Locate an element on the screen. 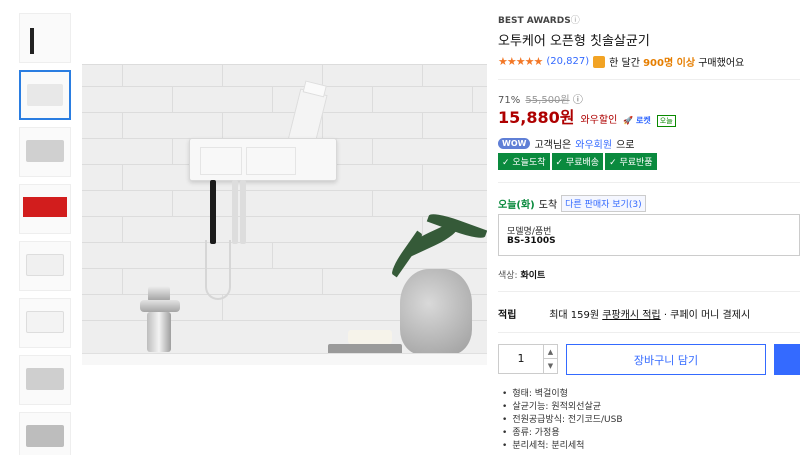 Image resolution: width=800 pixels, height=455 pixels. info-icon: ⓘ is located at coordinates (575, 21).